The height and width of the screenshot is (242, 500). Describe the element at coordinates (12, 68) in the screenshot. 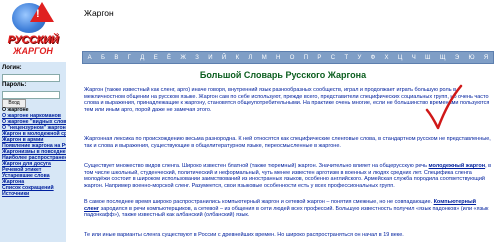

I see `login-label: Логин:` at that location.